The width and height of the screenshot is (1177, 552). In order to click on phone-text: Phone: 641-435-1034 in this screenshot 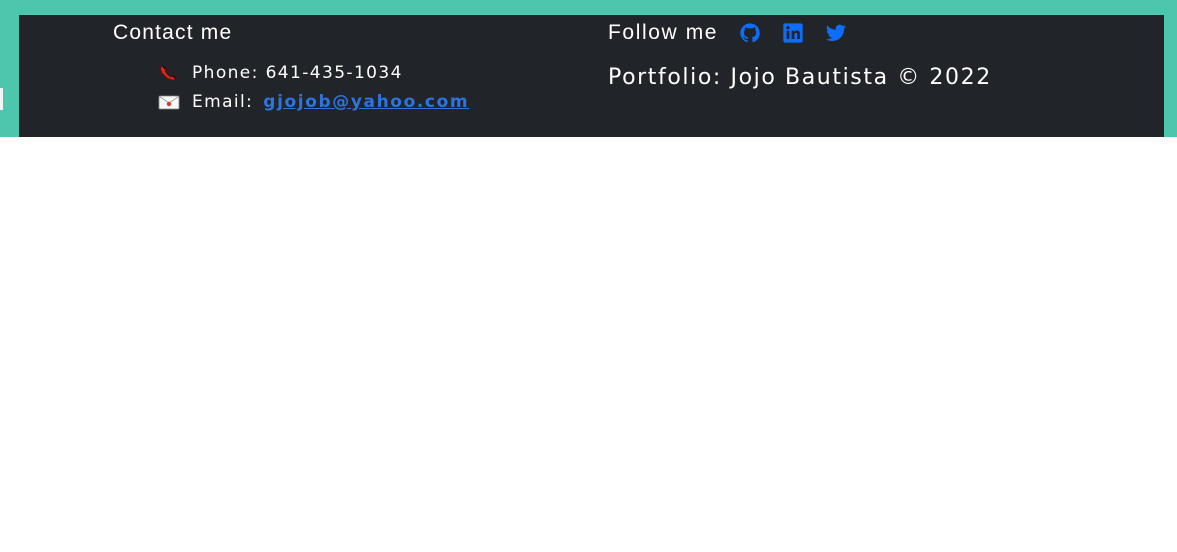, I will do `click(297, 73)`.